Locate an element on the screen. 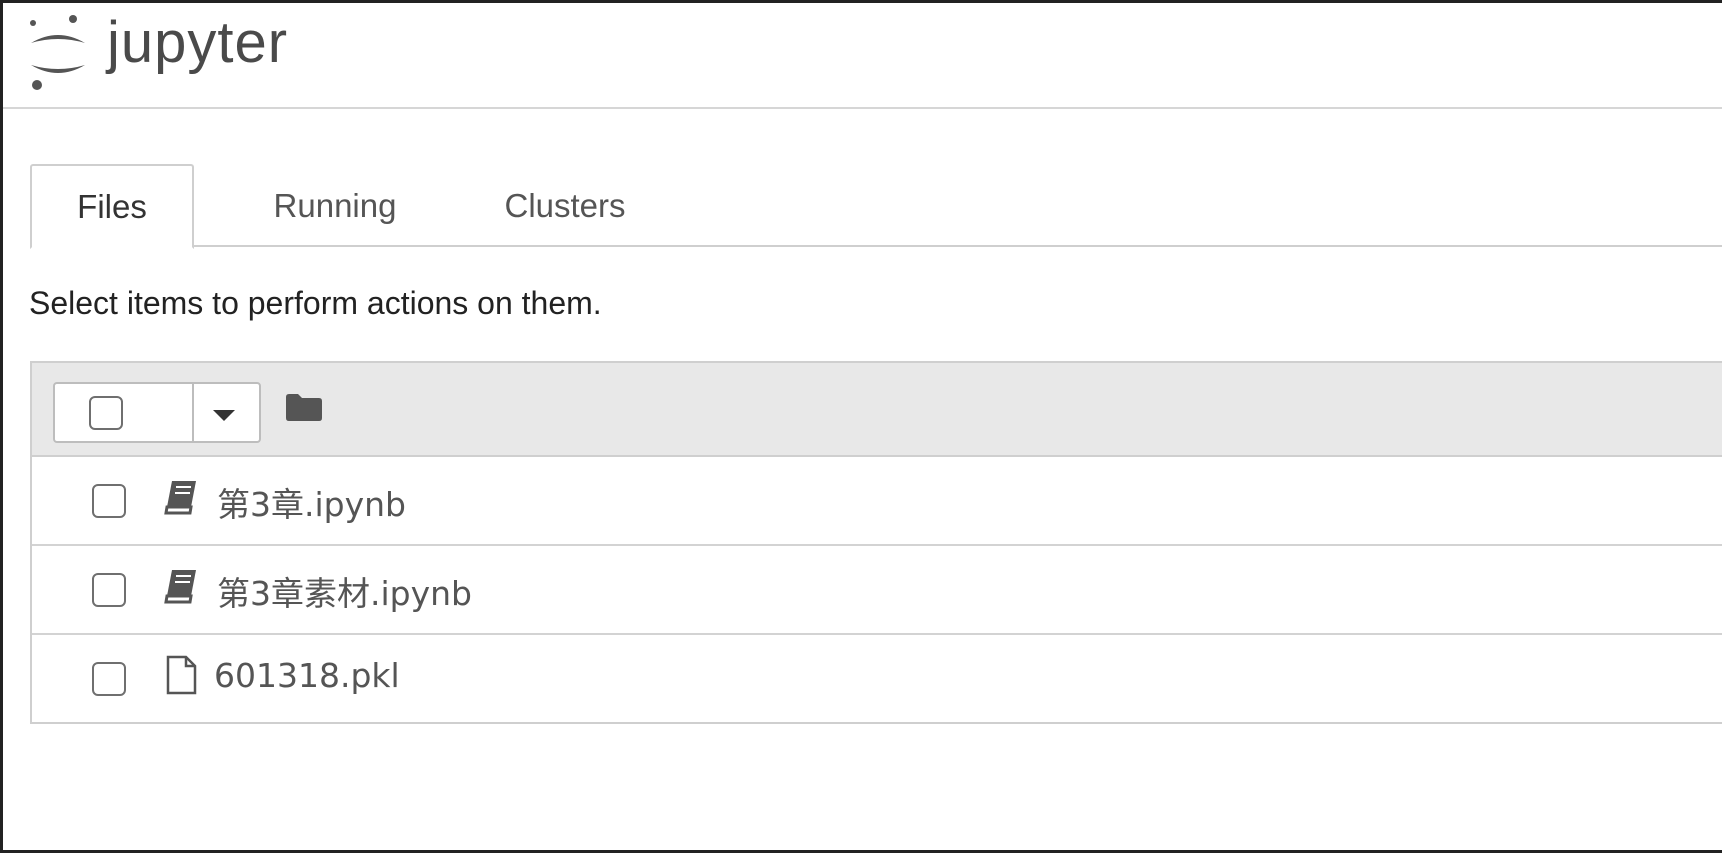  instructions-text: Select items to perform actions on them. is located at coordinates (315, 303).